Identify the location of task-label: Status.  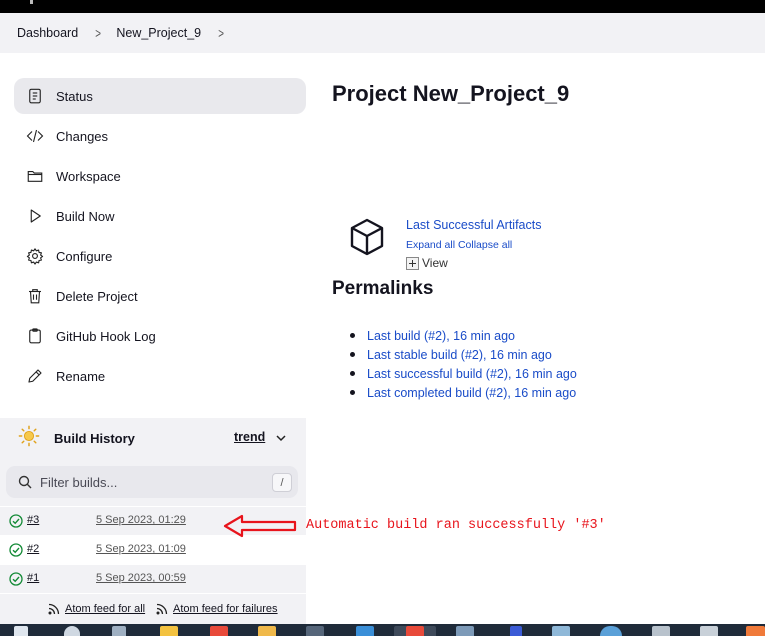
(74, 96).